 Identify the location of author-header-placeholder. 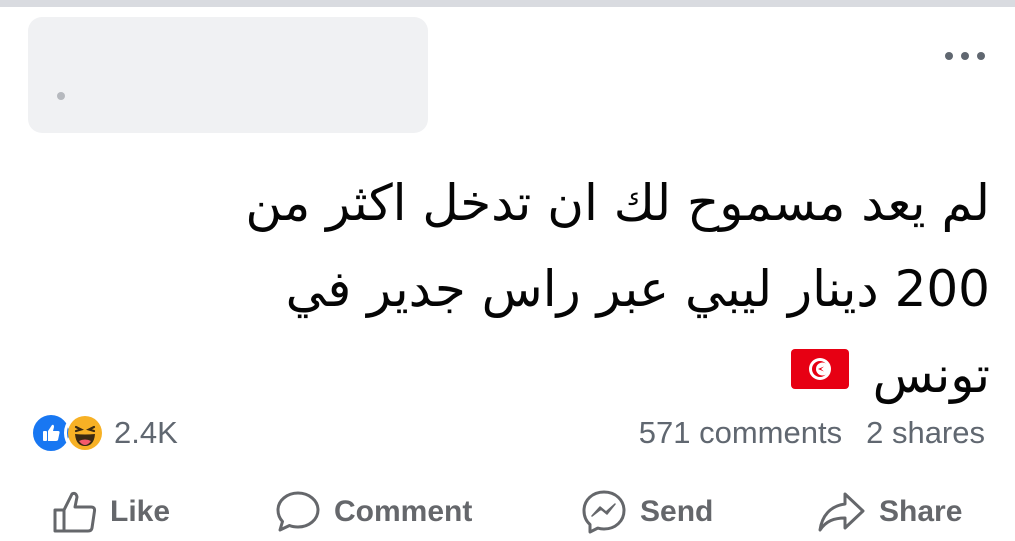
(228, 75).